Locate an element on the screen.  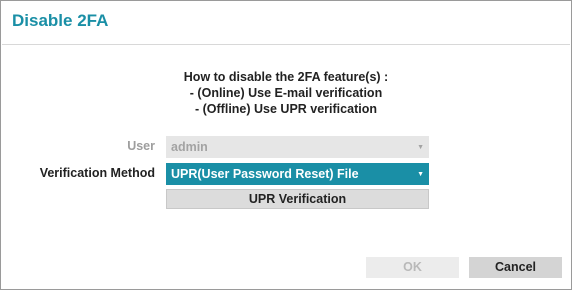
dialog-title: Disable 2FA is located at coordinates (60, 20).